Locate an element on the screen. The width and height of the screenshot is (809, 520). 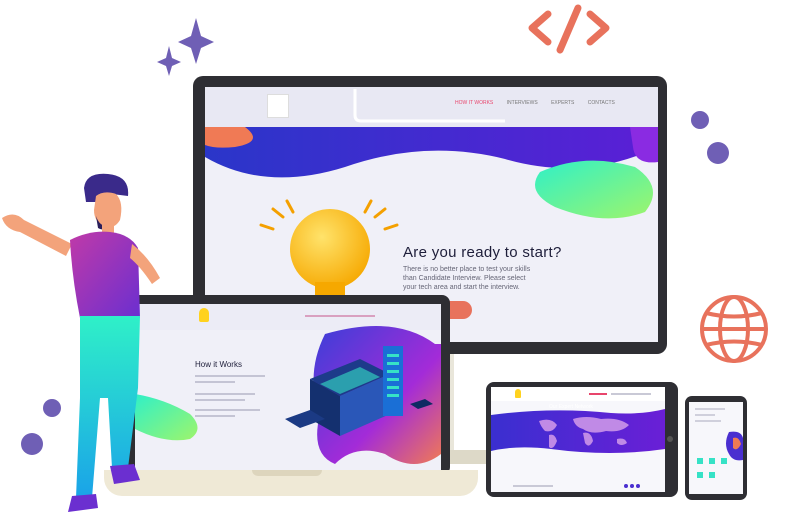
tablet-screen: Our Expert Network is located at coordinates (578, 439).